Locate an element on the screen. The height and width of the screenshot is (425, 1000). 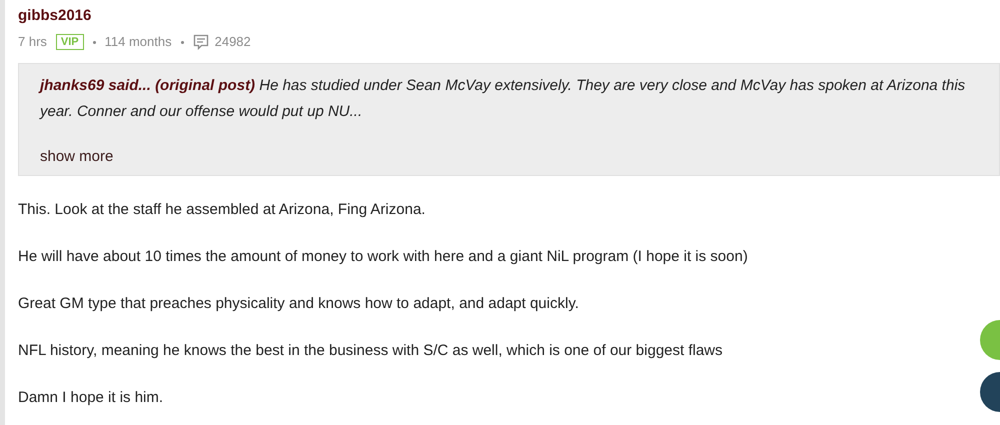
comment-icon is located at coordinates (200, 42).